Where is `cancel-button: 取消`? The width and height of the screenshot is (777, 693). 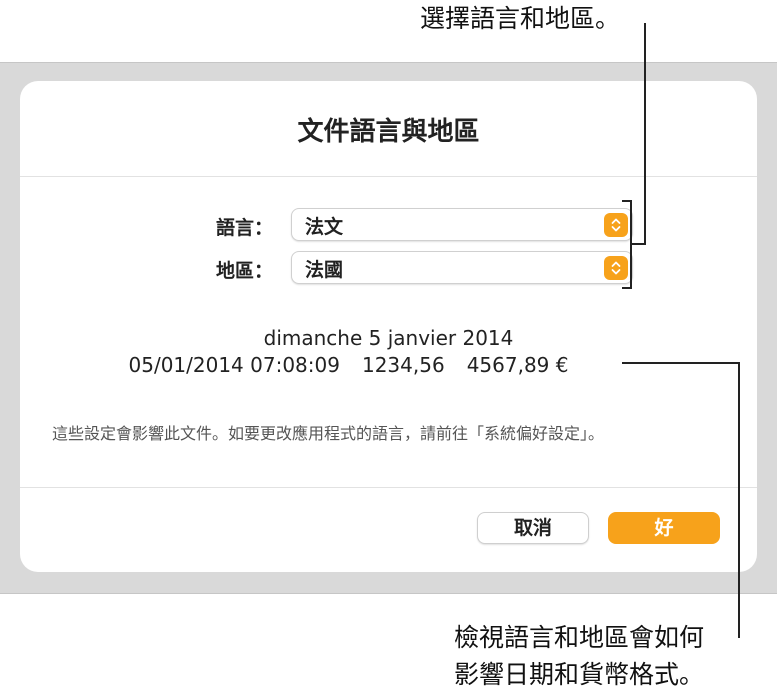 cancel-button: 取消 is located at coordinates (533, 528).